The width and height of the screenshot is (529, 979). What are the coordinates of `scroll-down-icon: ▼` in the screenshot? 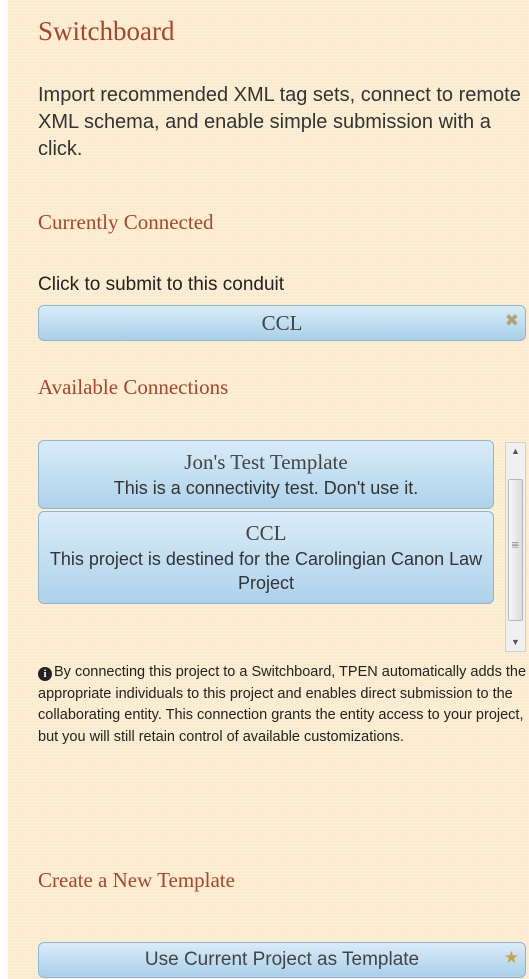 It's located at (515, 642).